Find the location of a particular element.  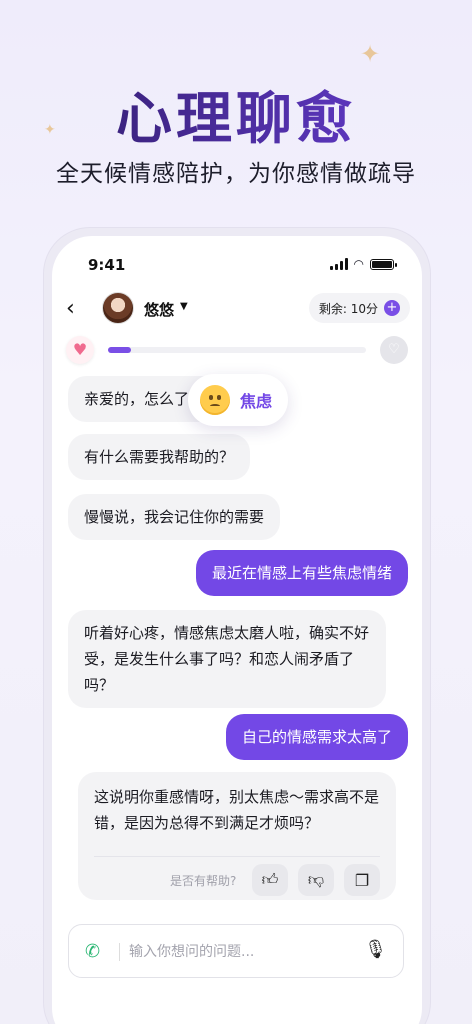

heart-outline-icon: ♡ is located at coordinates (394, 350).